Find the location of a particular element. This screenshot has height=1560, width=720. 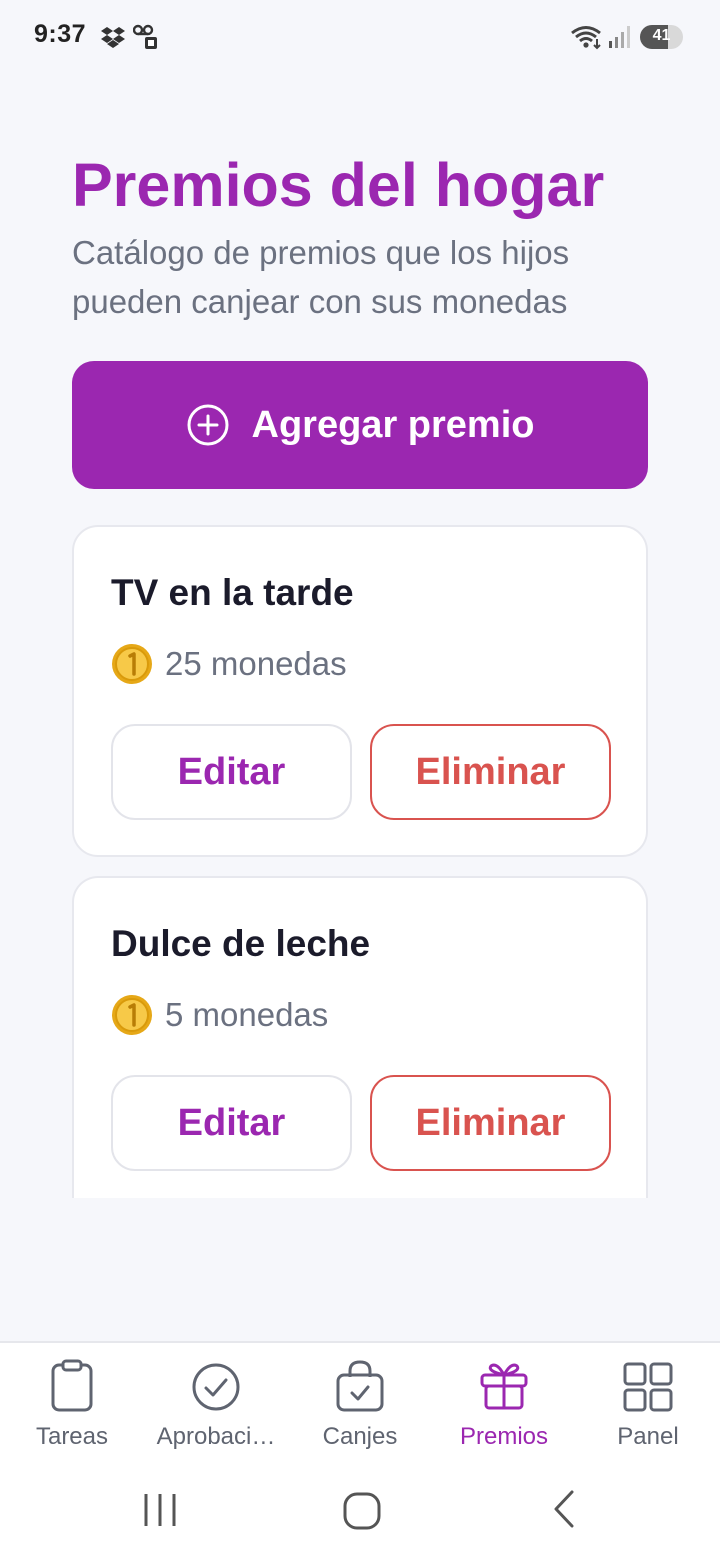

nav-label: Premios is located at coordinates (504, 1436).